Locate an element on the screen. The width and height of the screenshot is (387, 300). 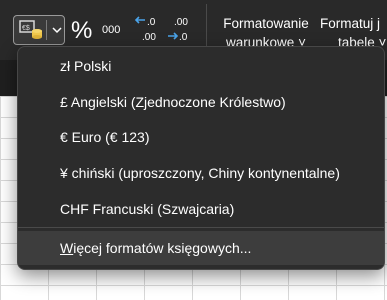
percent-style-icon: % is located at coordinates (82, 29).